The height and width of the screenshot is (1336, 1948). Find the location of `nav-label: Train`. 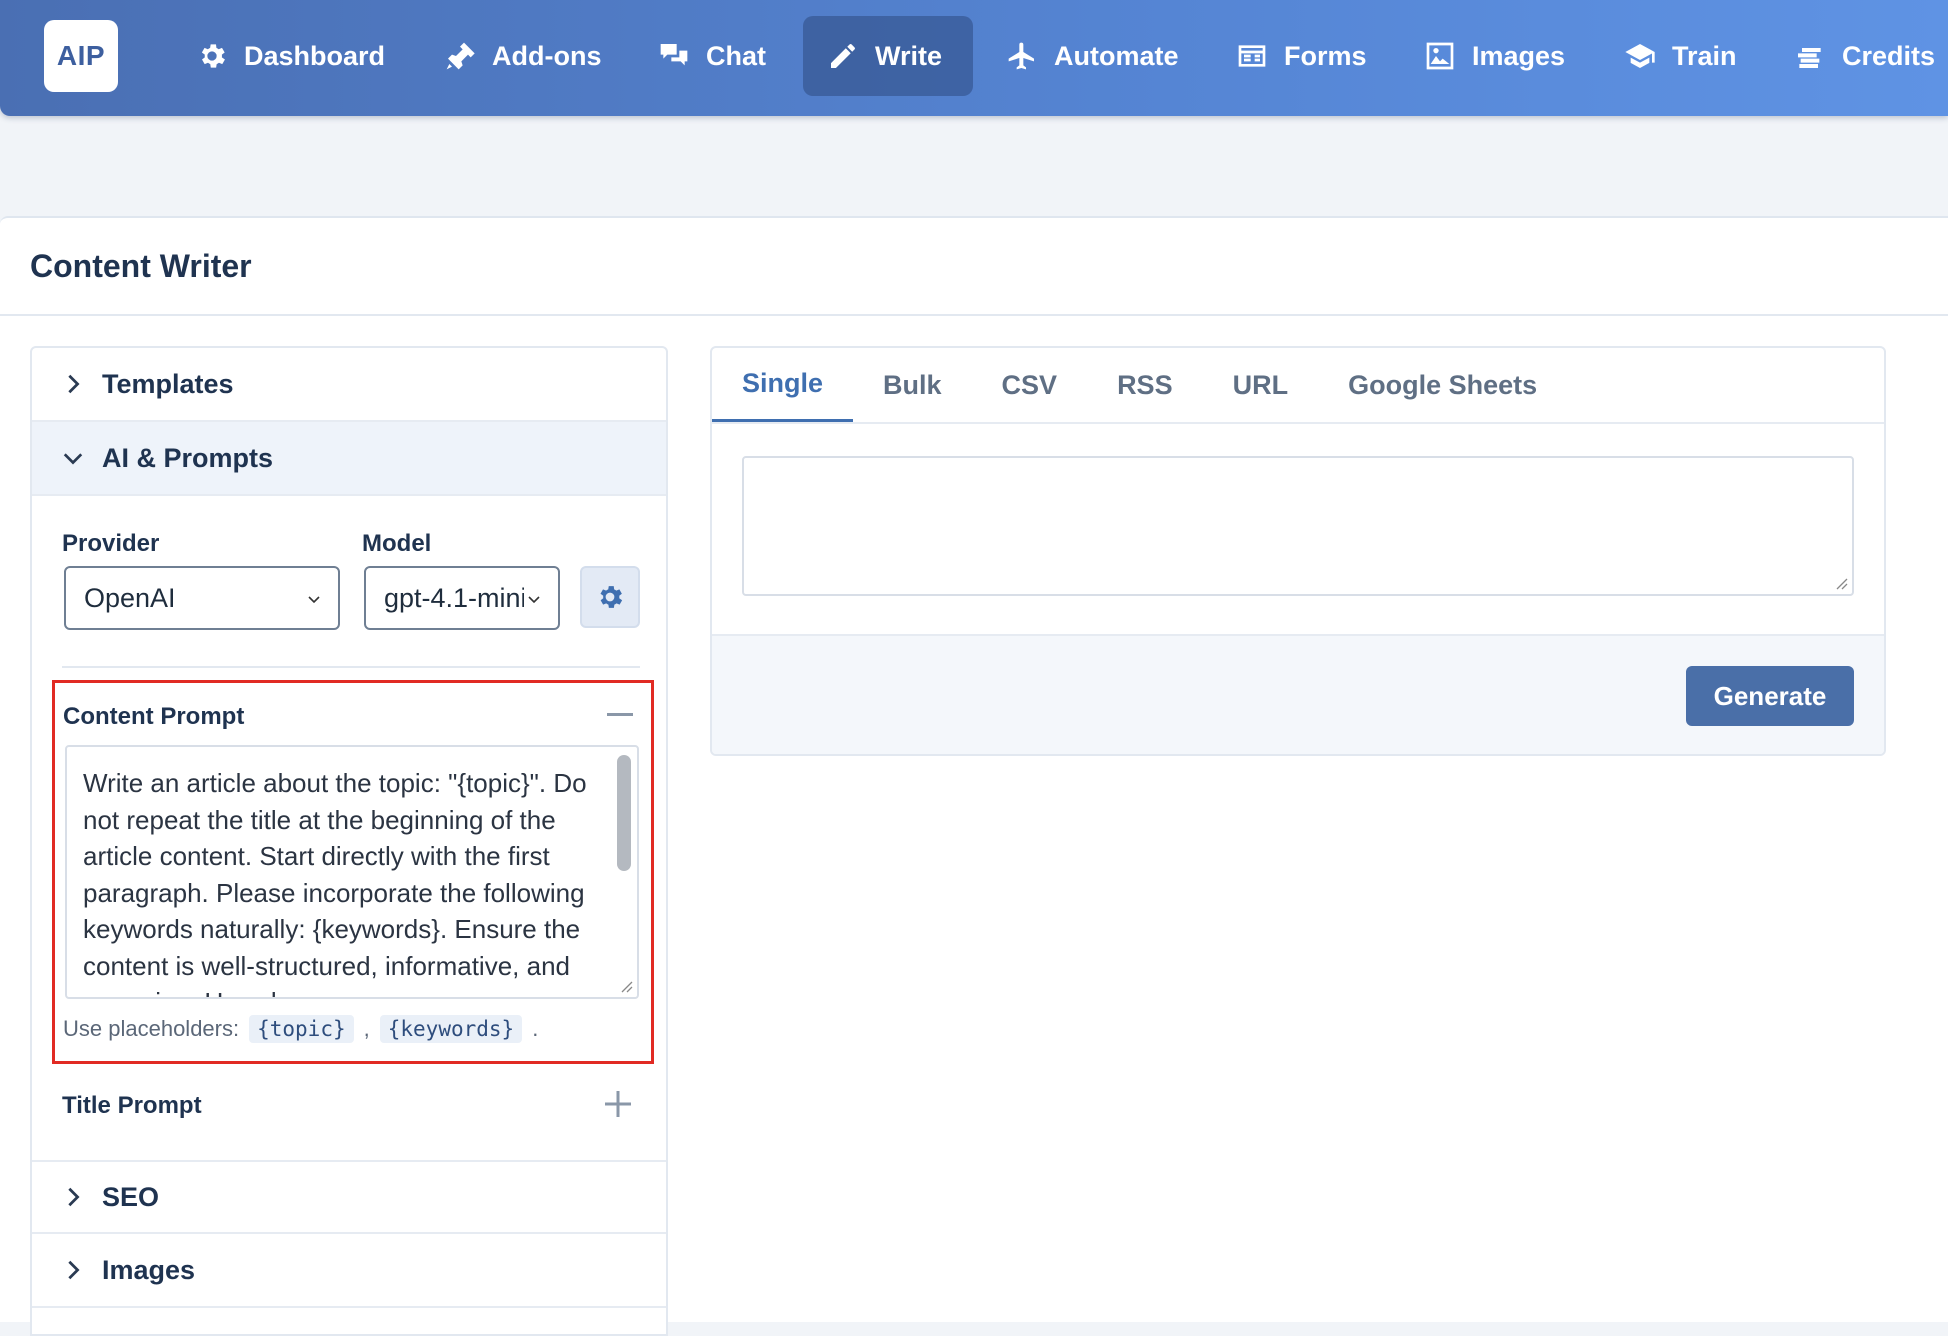

nav-label: Train is located at coordinates (1704, 55).